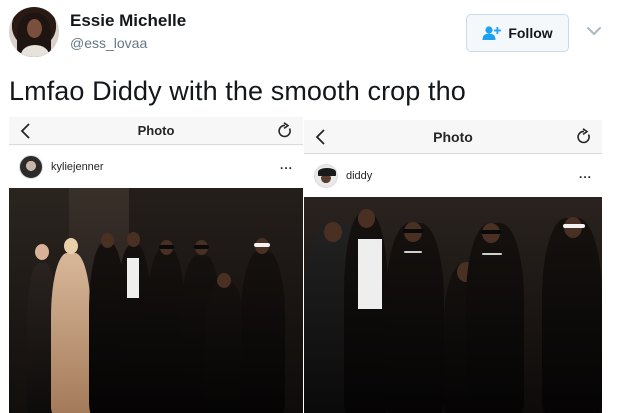 The width and height of the screenshot is (630, 413). I want to click on profile-avatar, so click(34, 32).